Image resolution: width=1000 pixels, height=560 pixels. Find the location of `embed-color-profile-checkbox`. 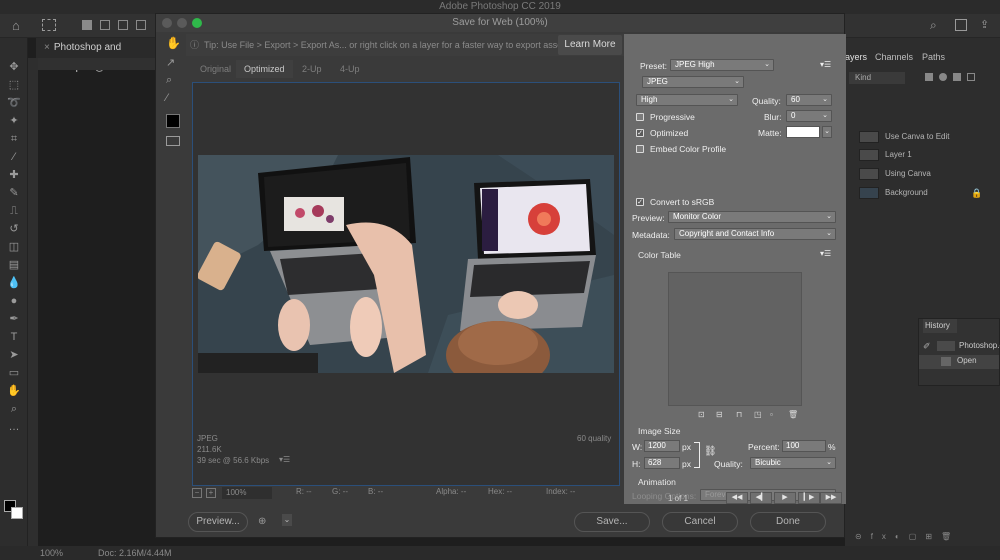

embed-color-profile-checkbox is located at coordinates (640, 149).